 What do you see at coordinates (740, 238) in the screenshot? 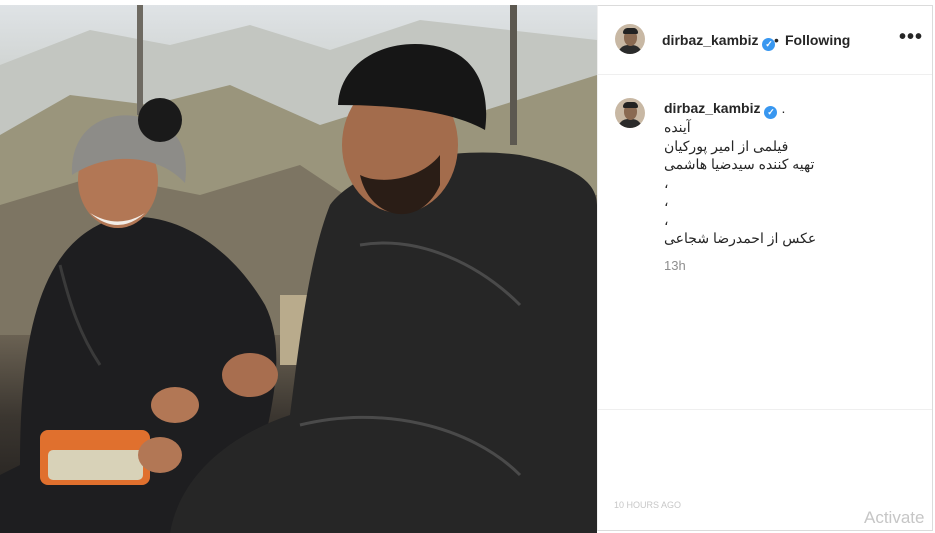
I see `caption-line: عکس از احمدرضا شجاعی` at bounding box center [740, 238].